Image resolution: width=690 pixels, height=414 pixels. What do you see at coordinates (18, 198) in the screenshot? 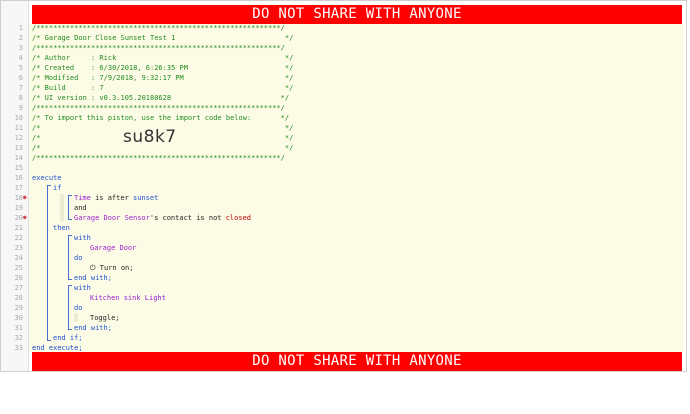
I see `line-number: 18` at bounding box center [18, 198].